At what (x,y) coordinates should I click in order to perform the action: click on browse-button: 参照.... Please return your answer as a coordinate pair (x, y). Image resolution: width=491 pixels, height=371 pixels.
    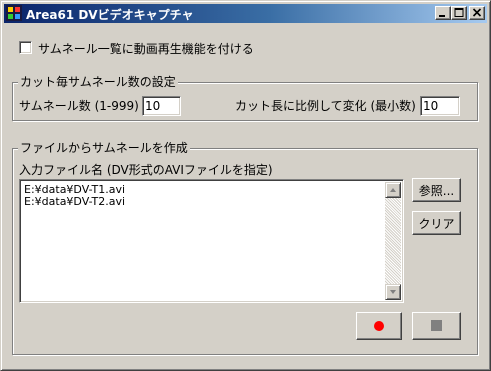
    Looking at the image, I should click on (436, 190).